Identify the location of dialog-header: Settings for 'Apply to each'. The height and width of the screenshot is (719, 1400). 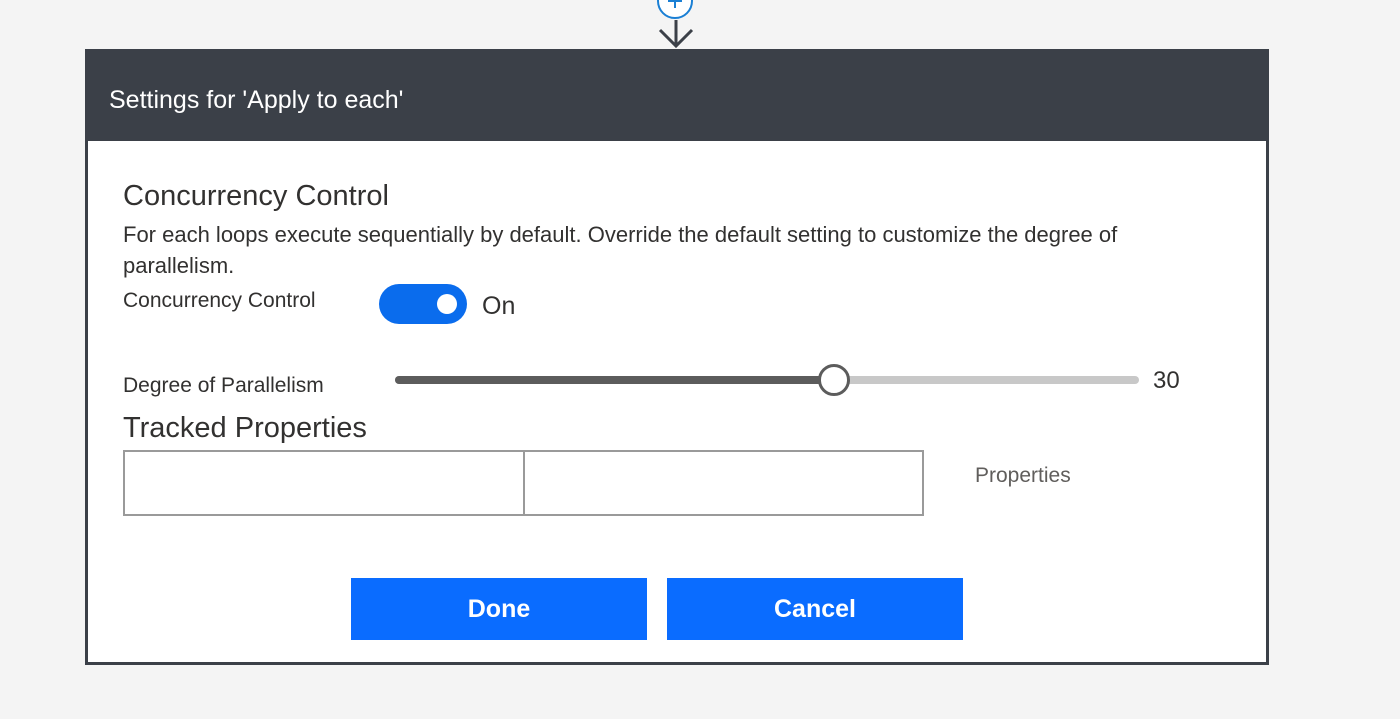
(677, 96).